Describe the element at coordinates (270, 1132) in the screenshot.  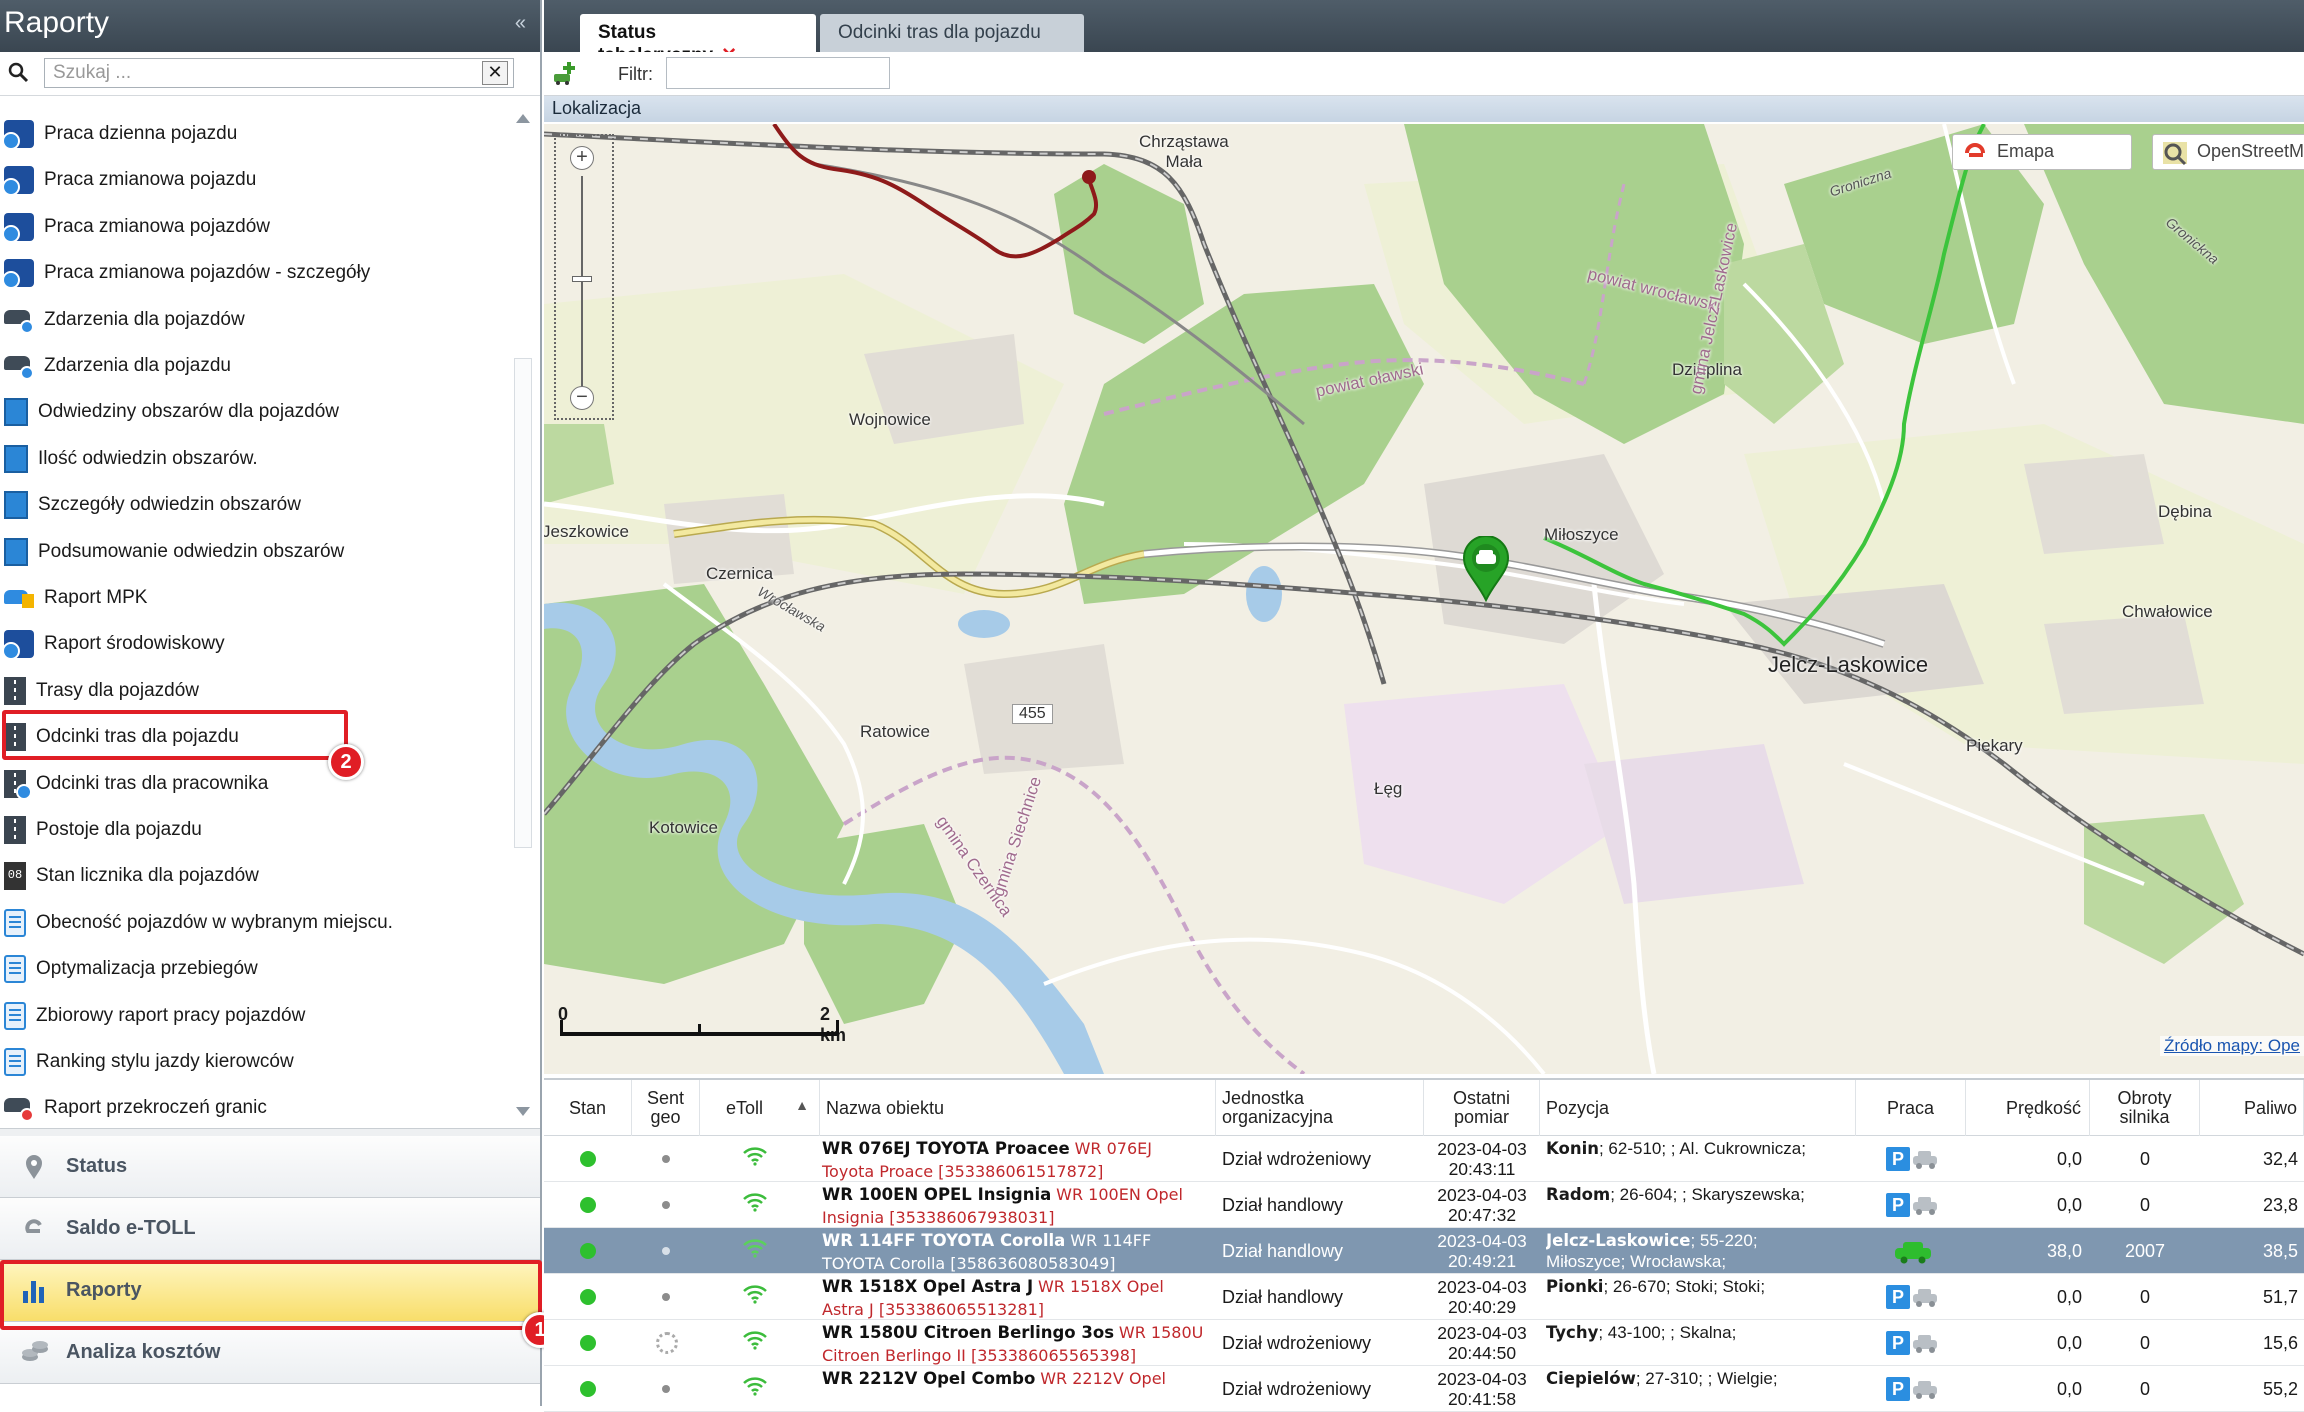
I see `nav-splitter` at that location.